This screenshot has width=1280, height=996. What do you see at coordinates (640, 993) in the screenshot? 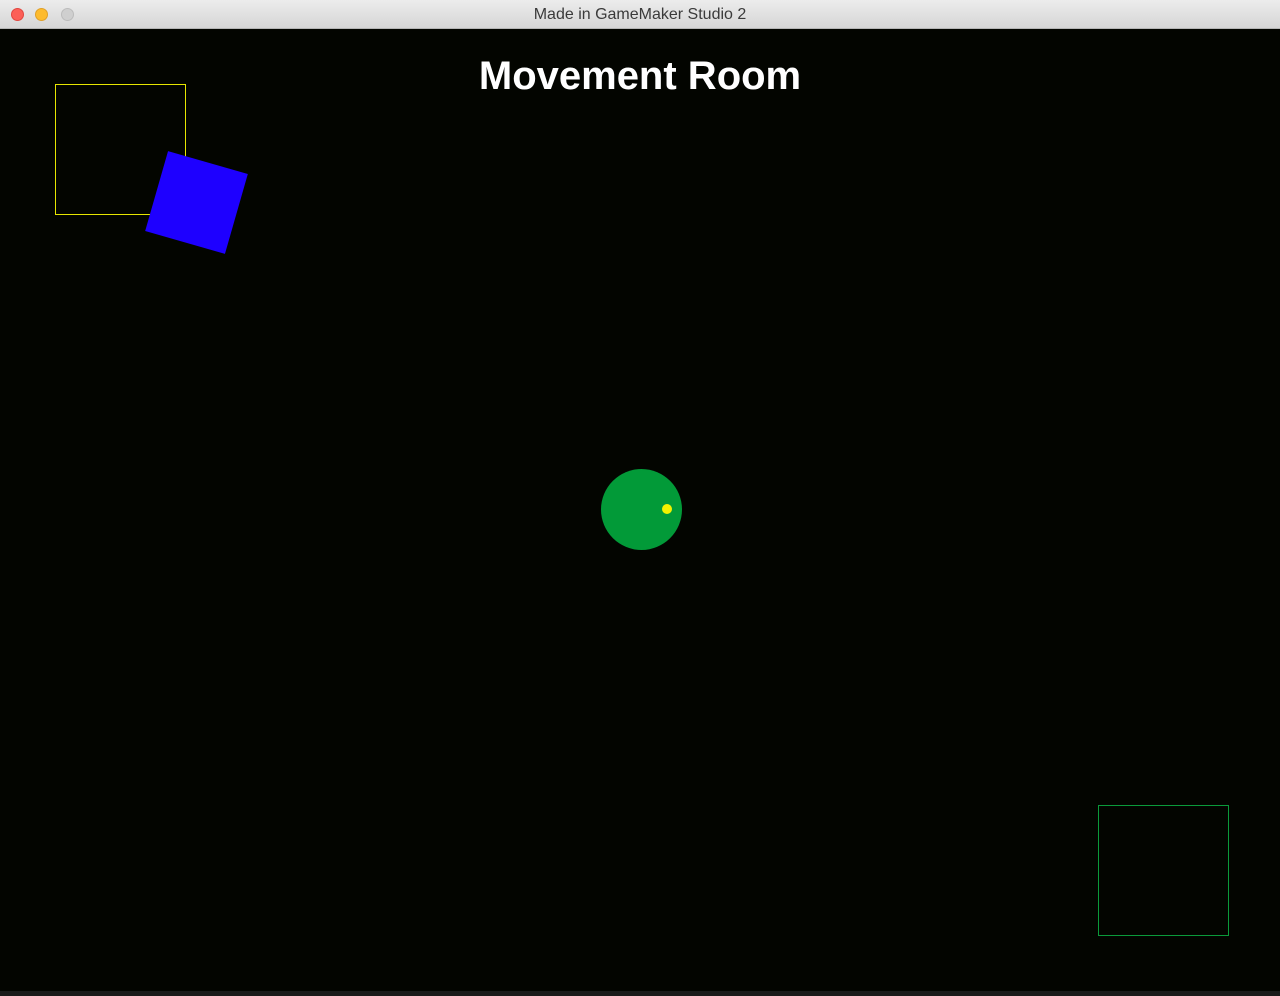
I see `window-bottom-edge` at bounding box center [640, 993].